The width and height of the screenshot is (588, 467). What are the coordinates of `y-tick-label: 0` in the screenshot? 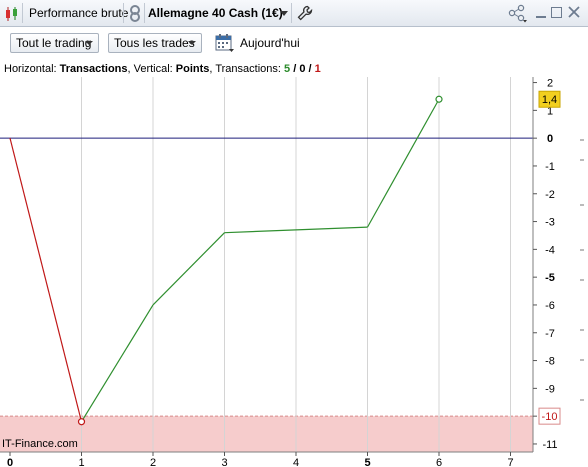 It's located at (550, 139).